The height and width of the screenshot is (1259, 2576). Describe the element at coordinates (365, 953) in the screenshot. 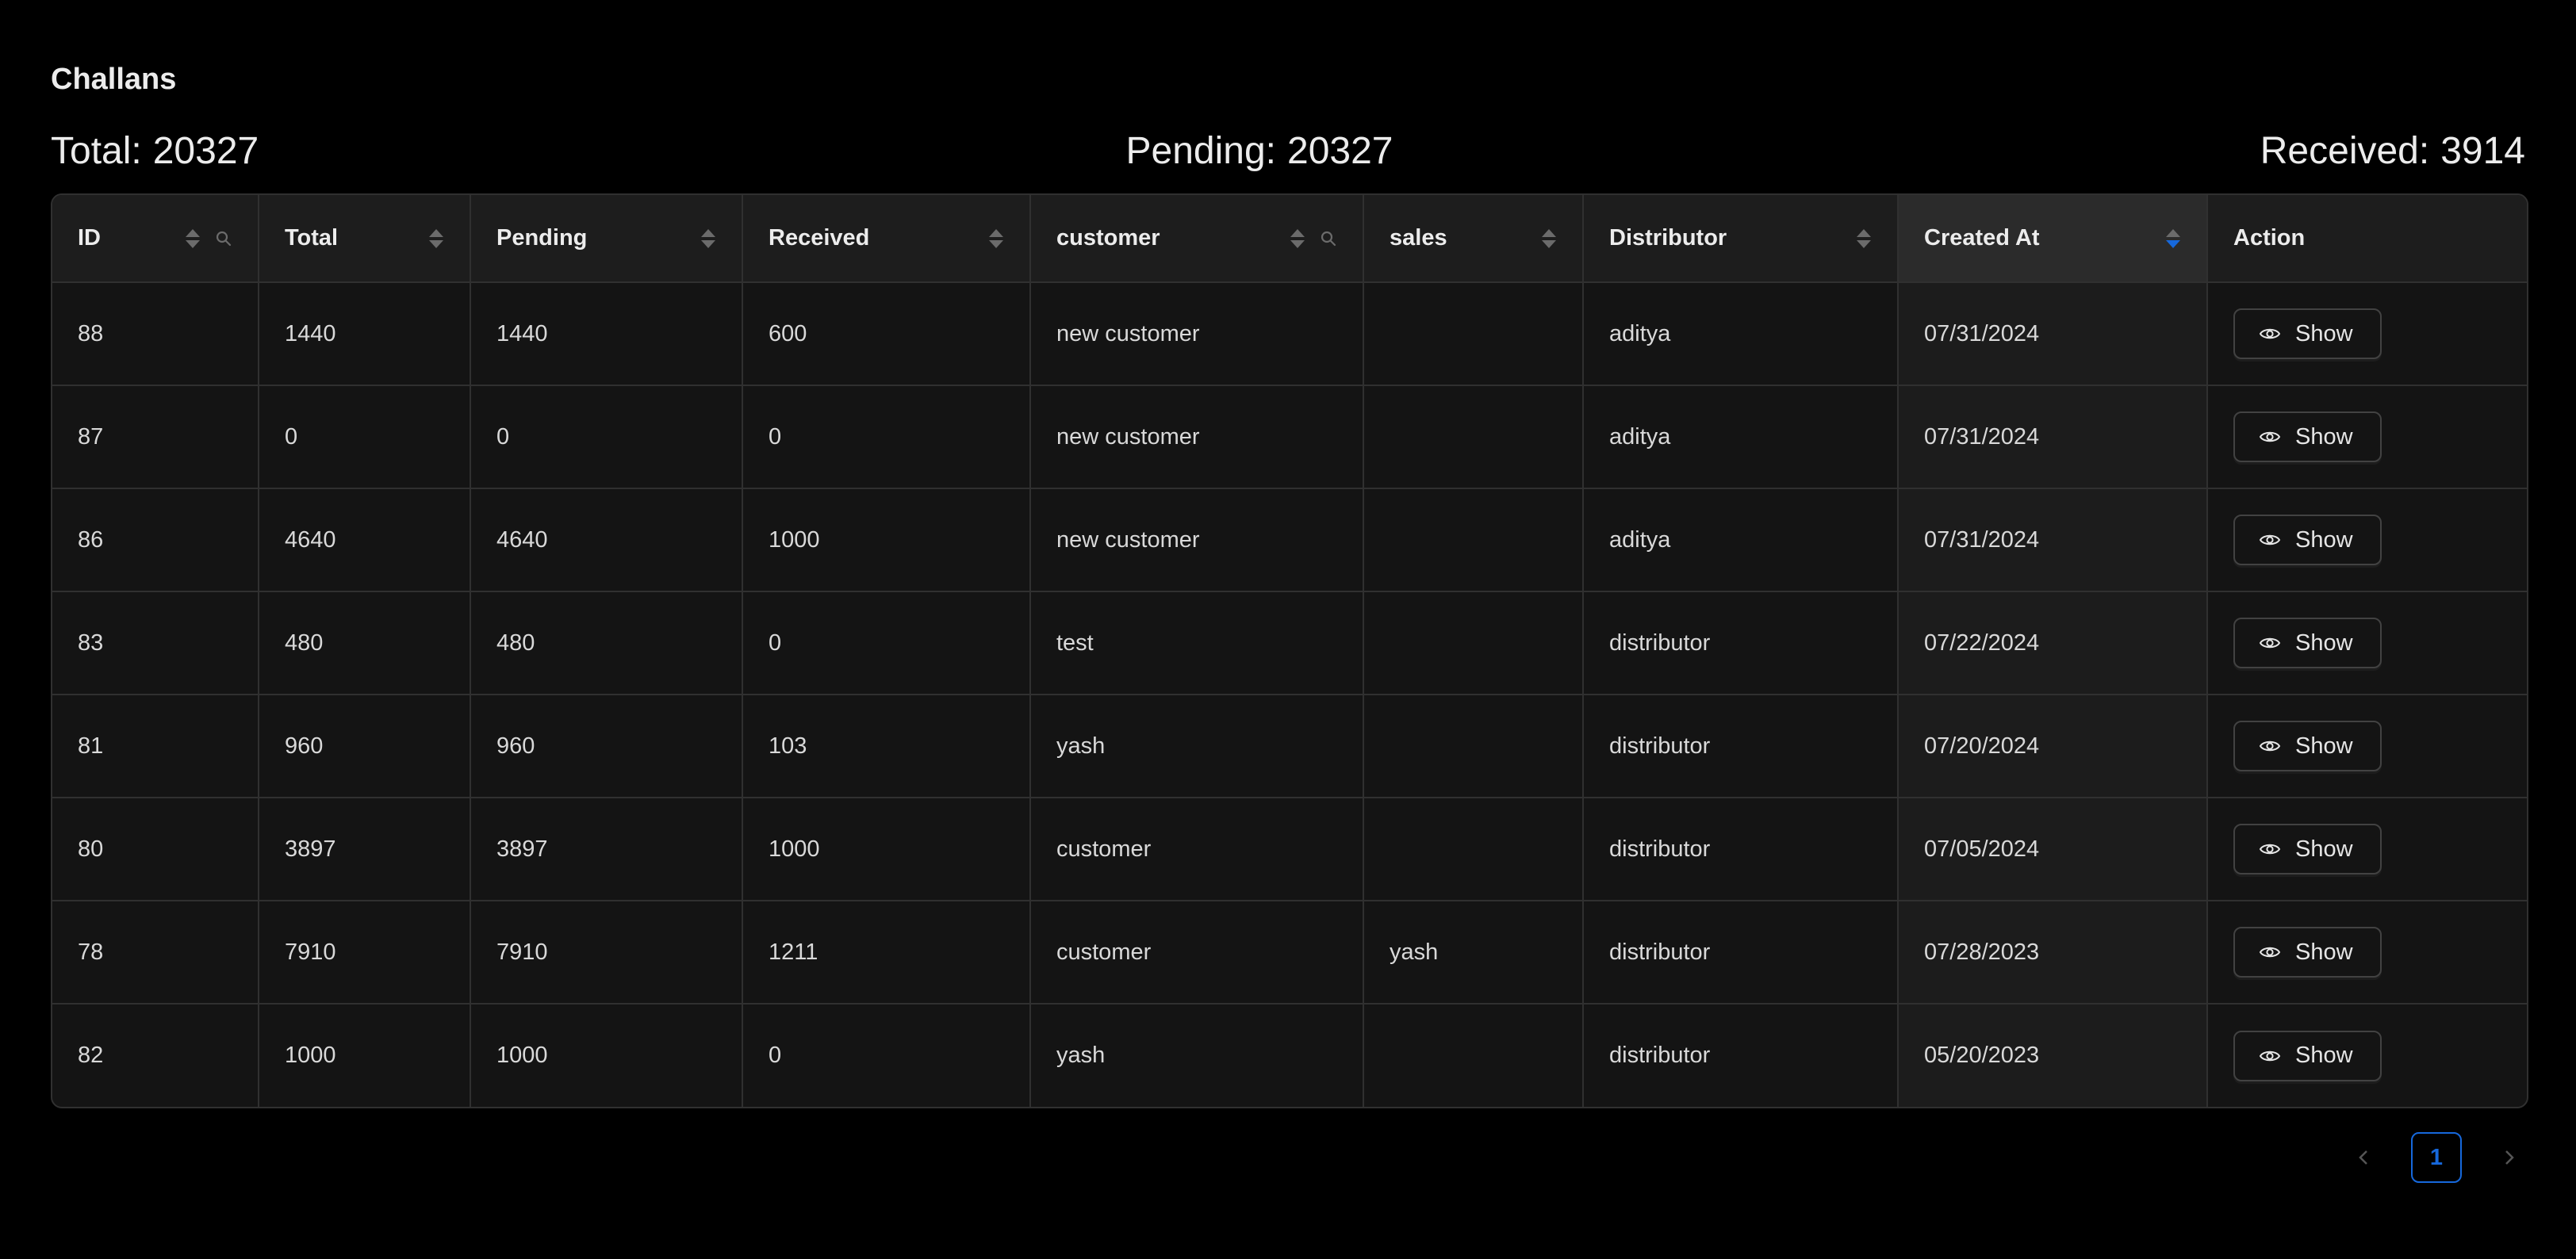

I see `cell-total: 7910` at that location.